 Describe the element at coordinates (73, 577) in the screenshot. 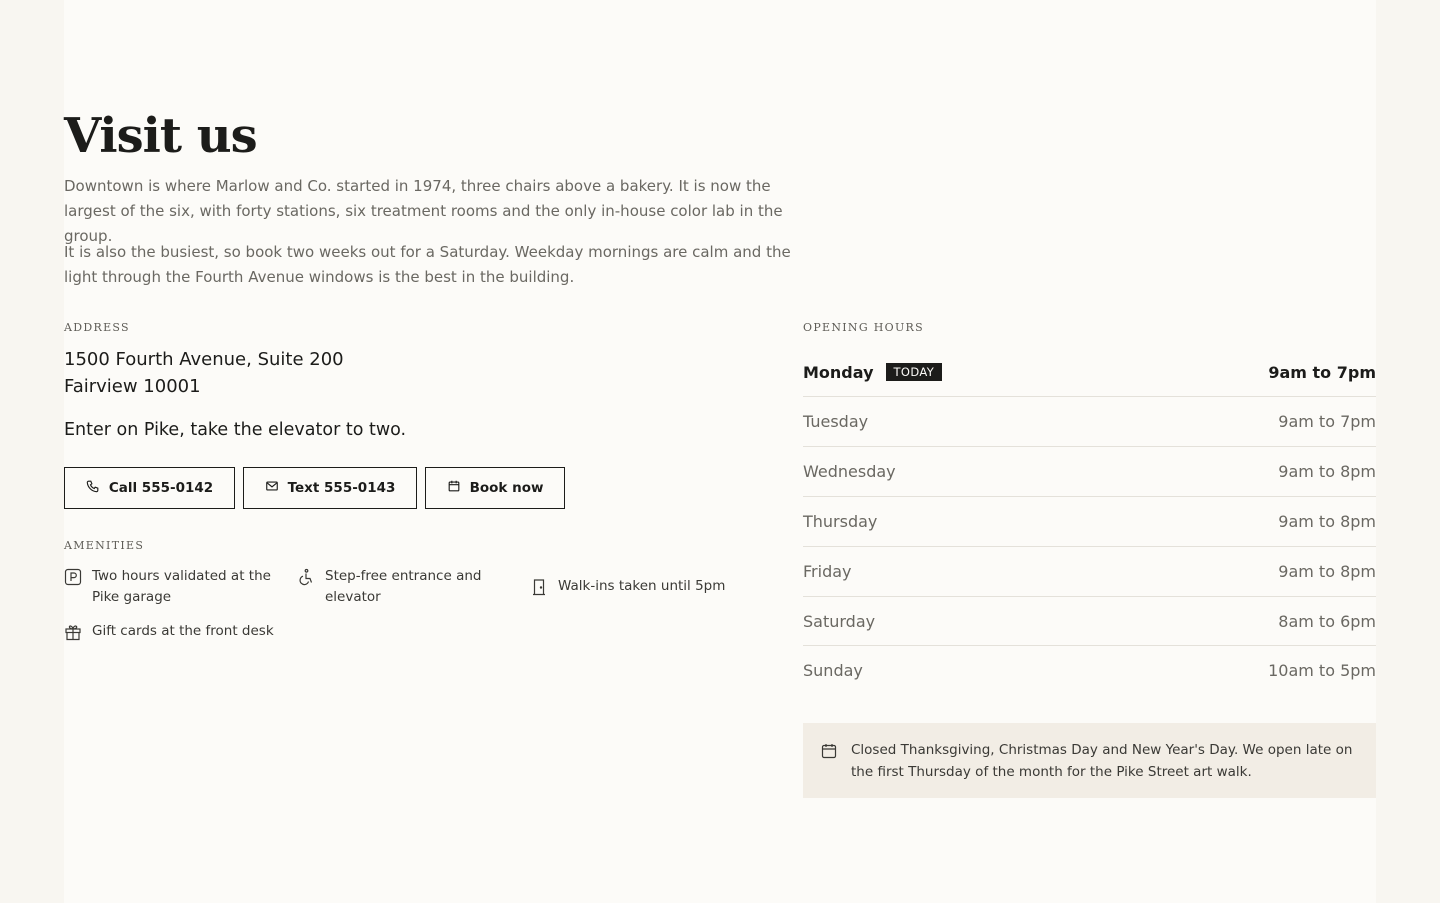

I see `parking-icon` at that location.